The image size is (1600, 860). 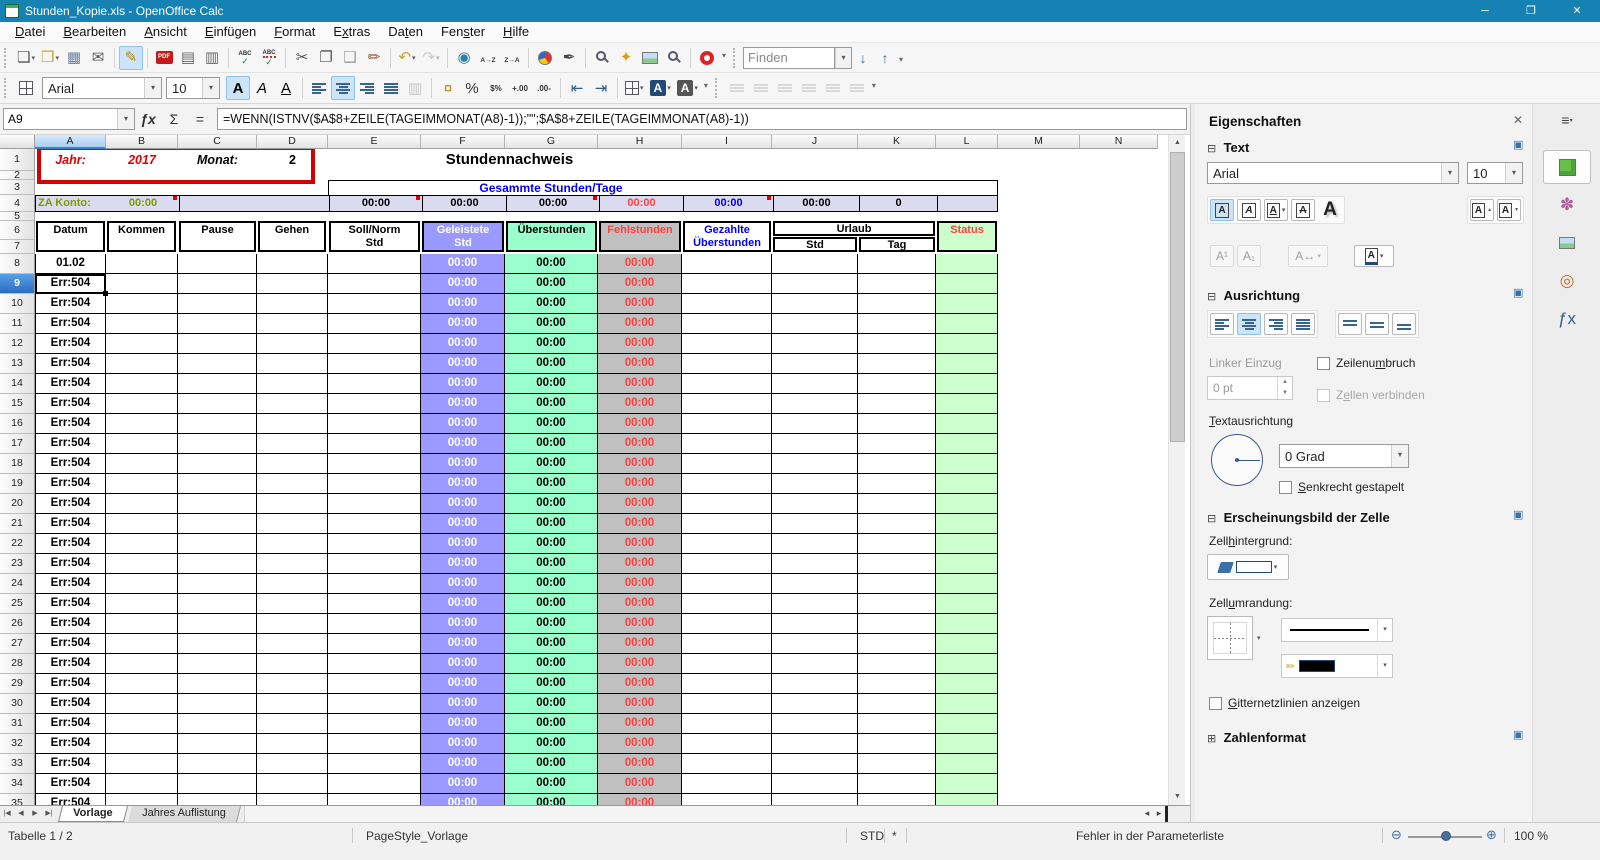 I want to click on cell-L24, so click(x=967, y=584).